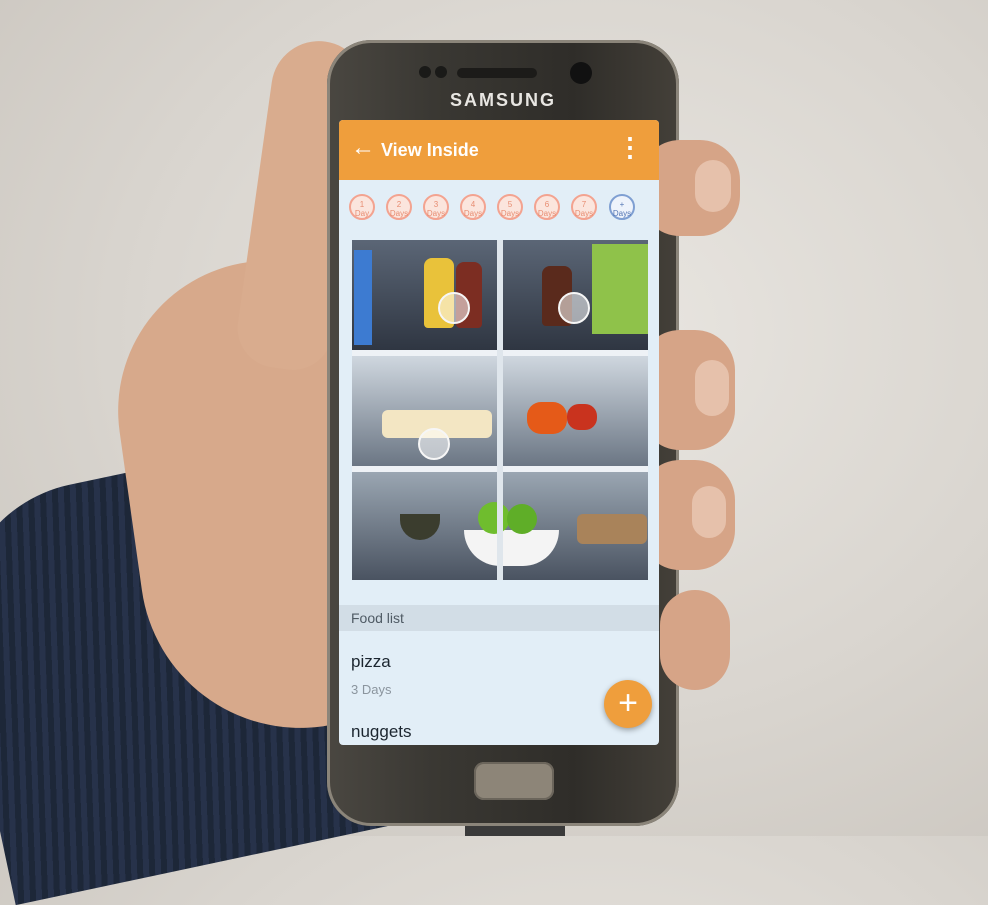 The width and height of the screenshot is (988, 905). I want to click on food-list-header: Food list, so click(499, 618).